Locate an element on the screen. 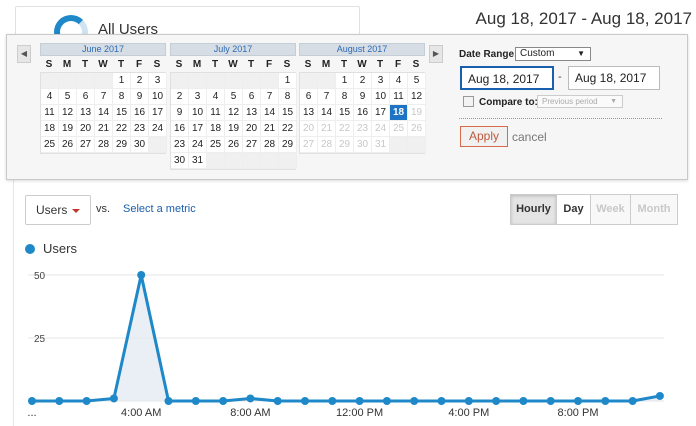 The image size is (696, 426). prev-month-arrow-icon: ◀ is located at coordinates (24, 54).